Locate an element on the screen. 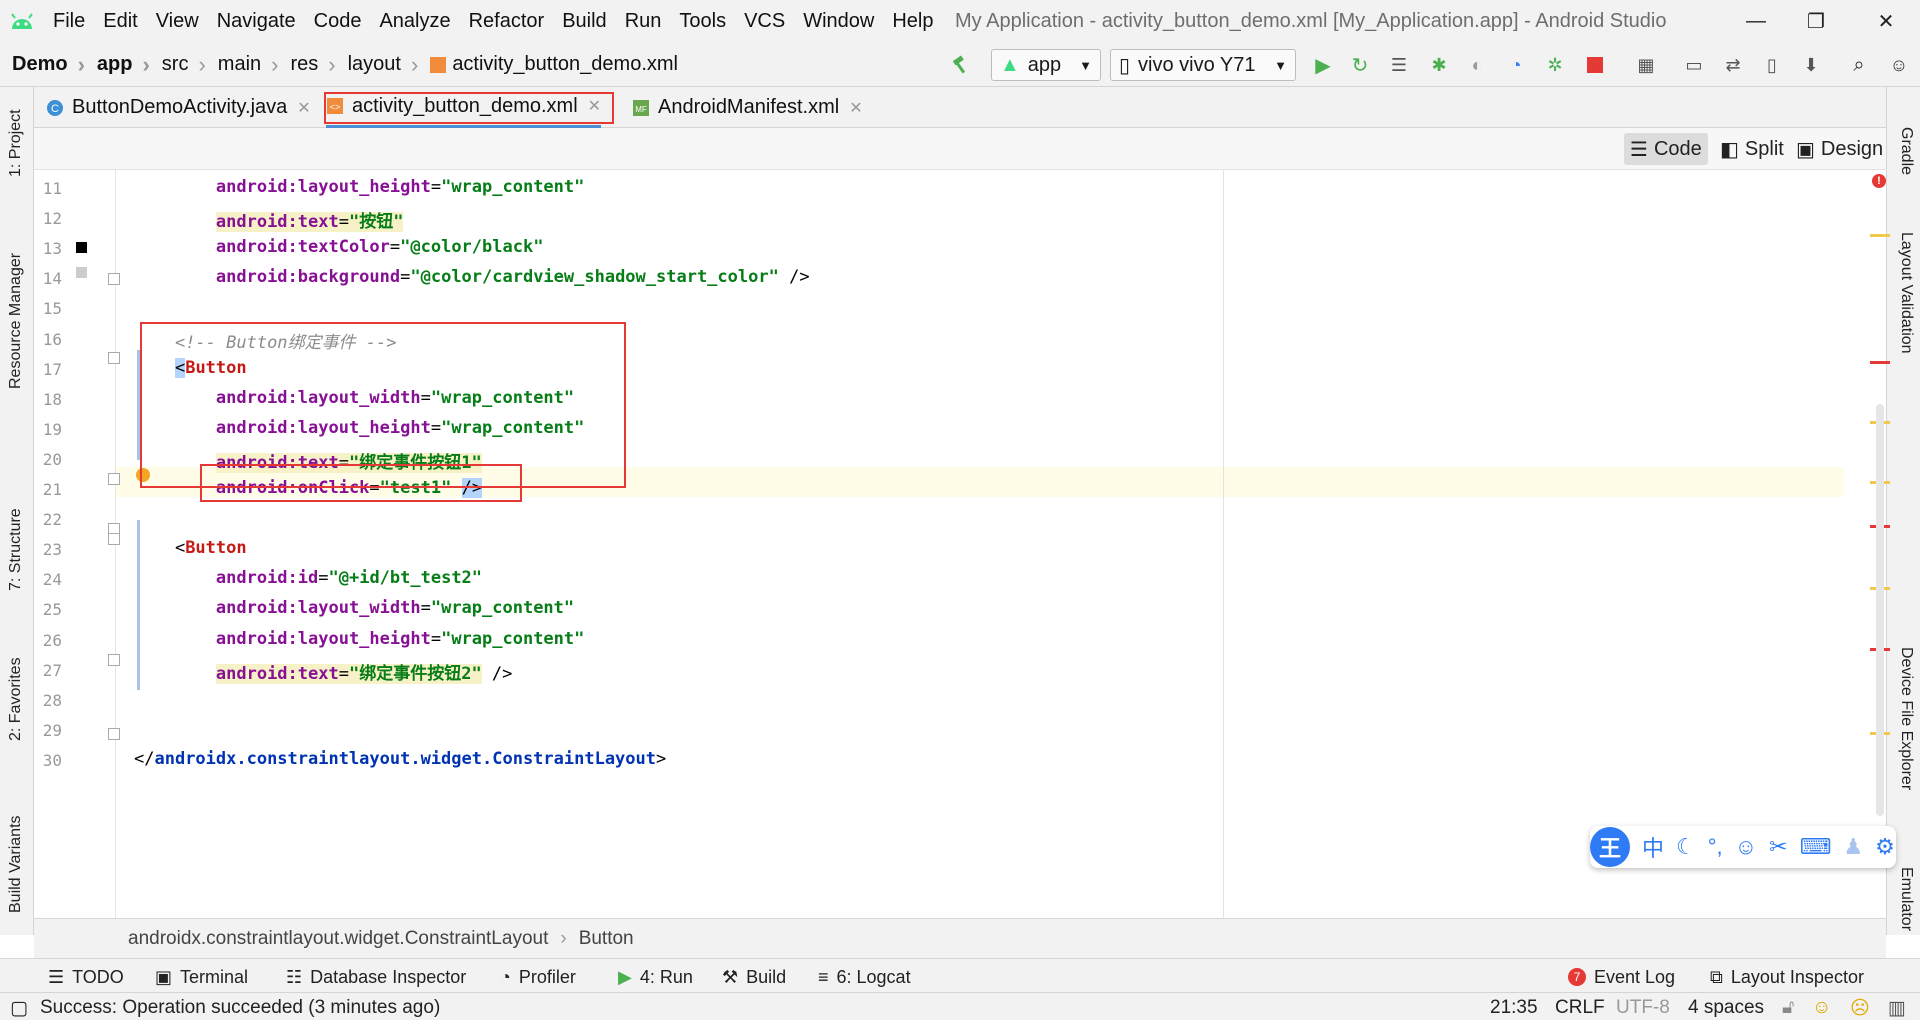  toggle-tool-windows-icon: ▢ is located at coordinates (19, 1008).